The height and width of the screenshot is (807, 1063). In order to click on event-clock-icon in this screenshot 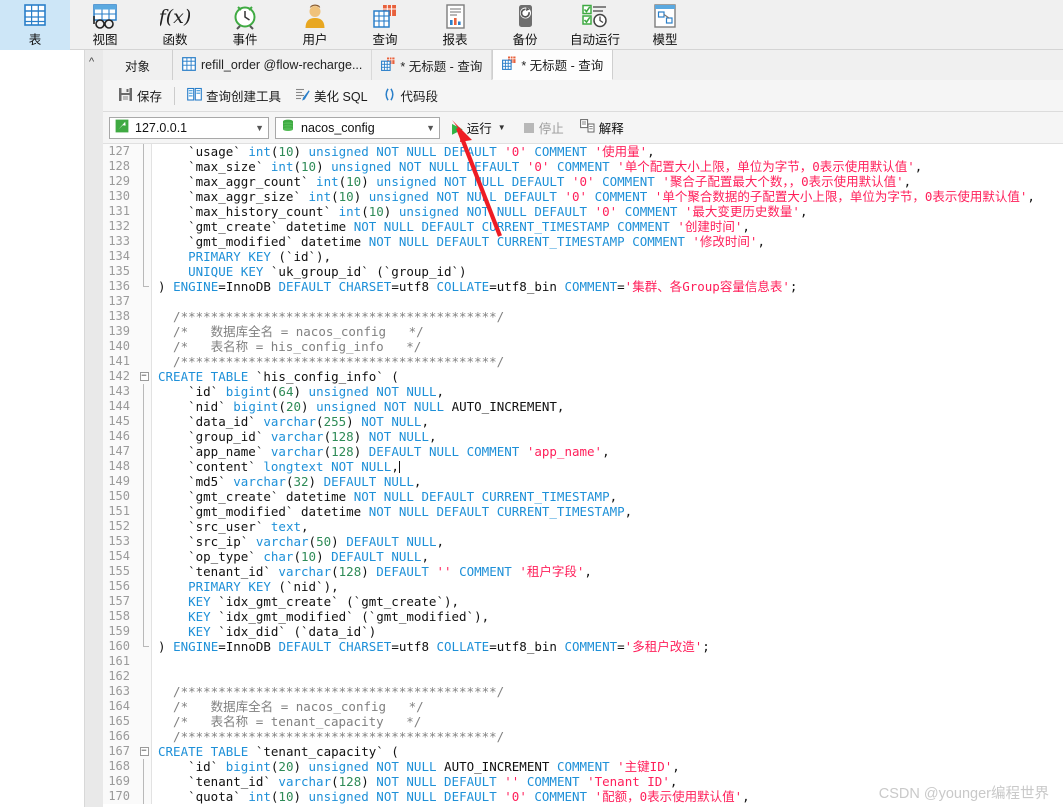, I will do `click(245, 17)`.